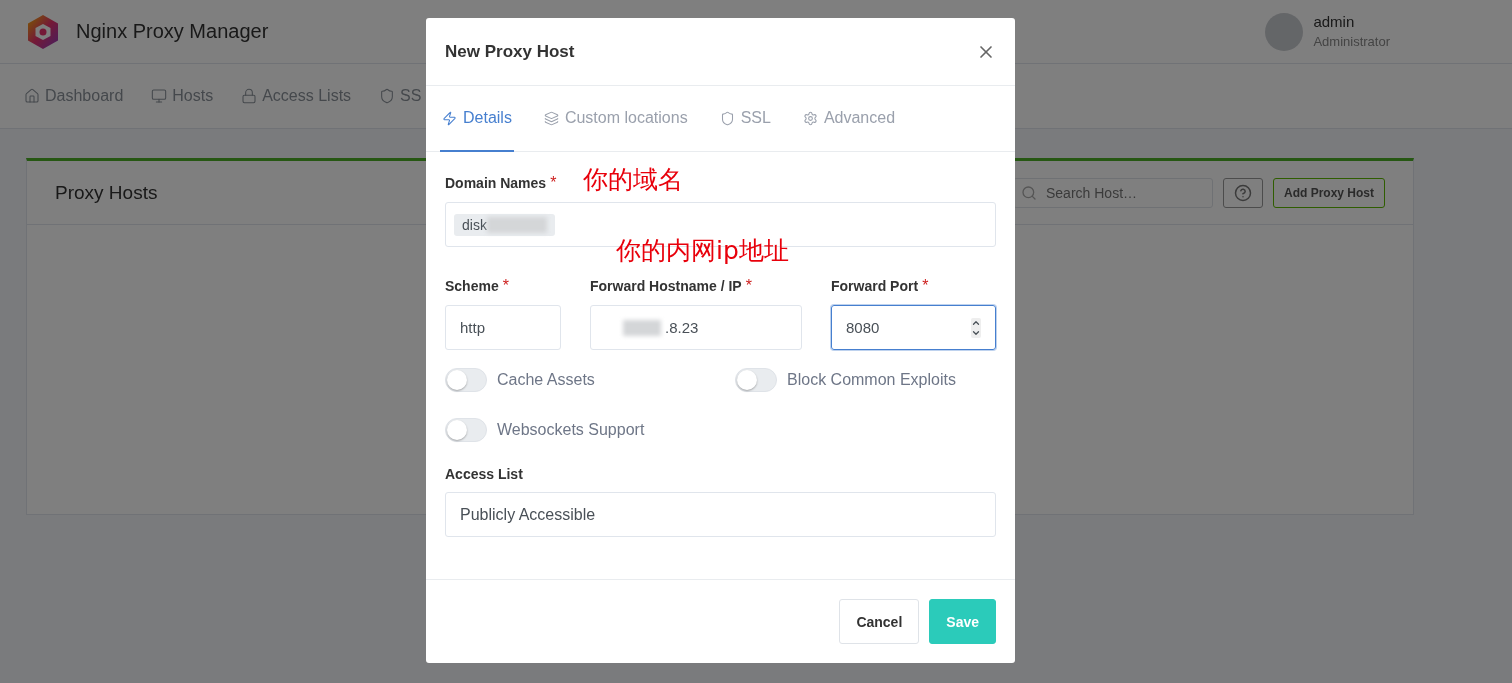  What do you see at coordinates (503, 327) in the screenshot?
I see `input-field: http` at bounding box center [503, 327].